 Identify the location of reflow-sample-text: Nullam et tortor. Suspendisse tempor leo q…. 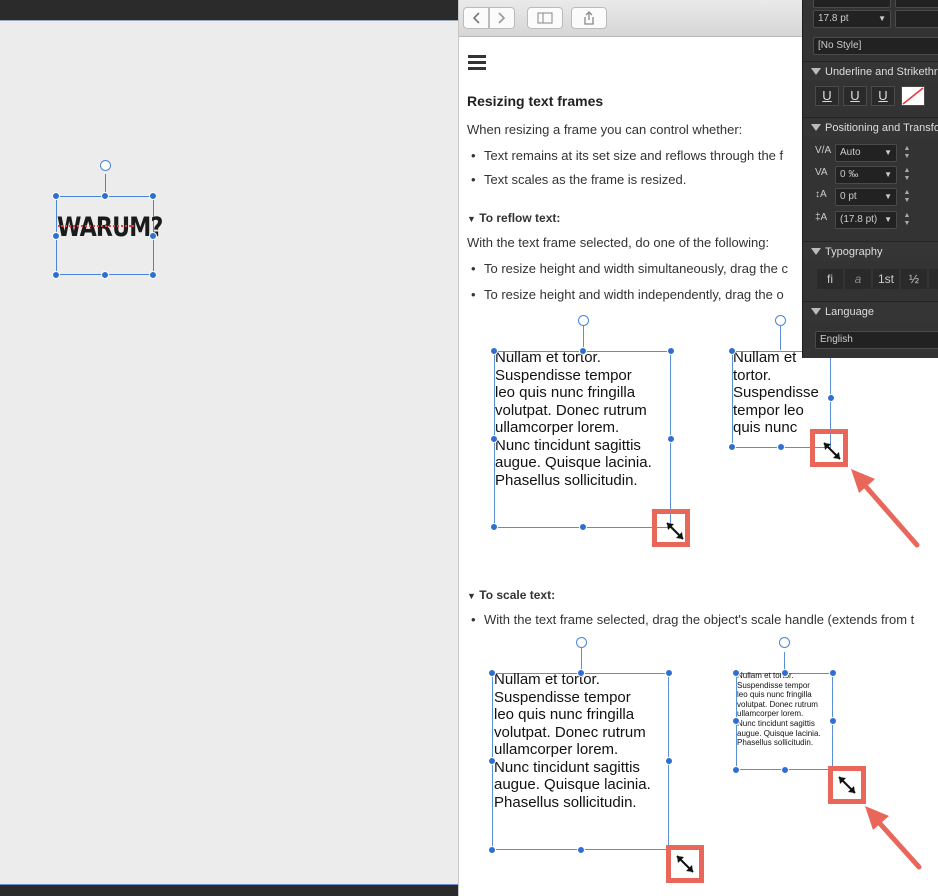
(573, 419).